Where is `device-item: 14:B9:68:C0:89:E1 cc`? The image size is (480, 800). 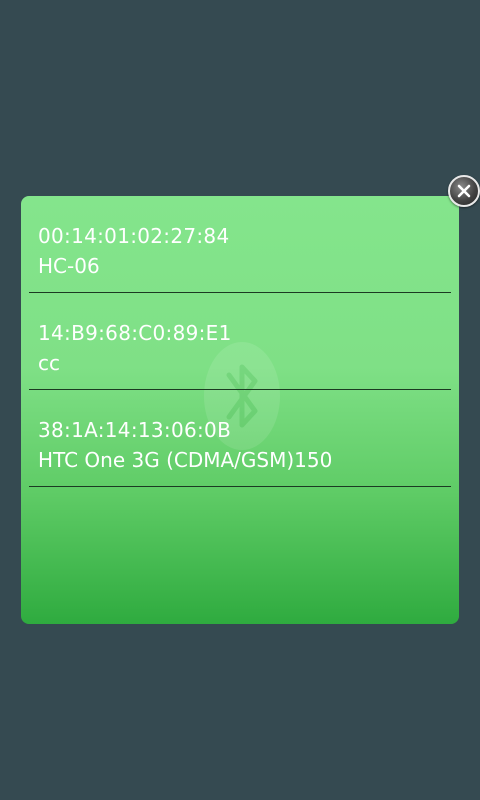 device-item: 14:B9:68:C0:89:E1 cc is located at coordinates (240, 341).